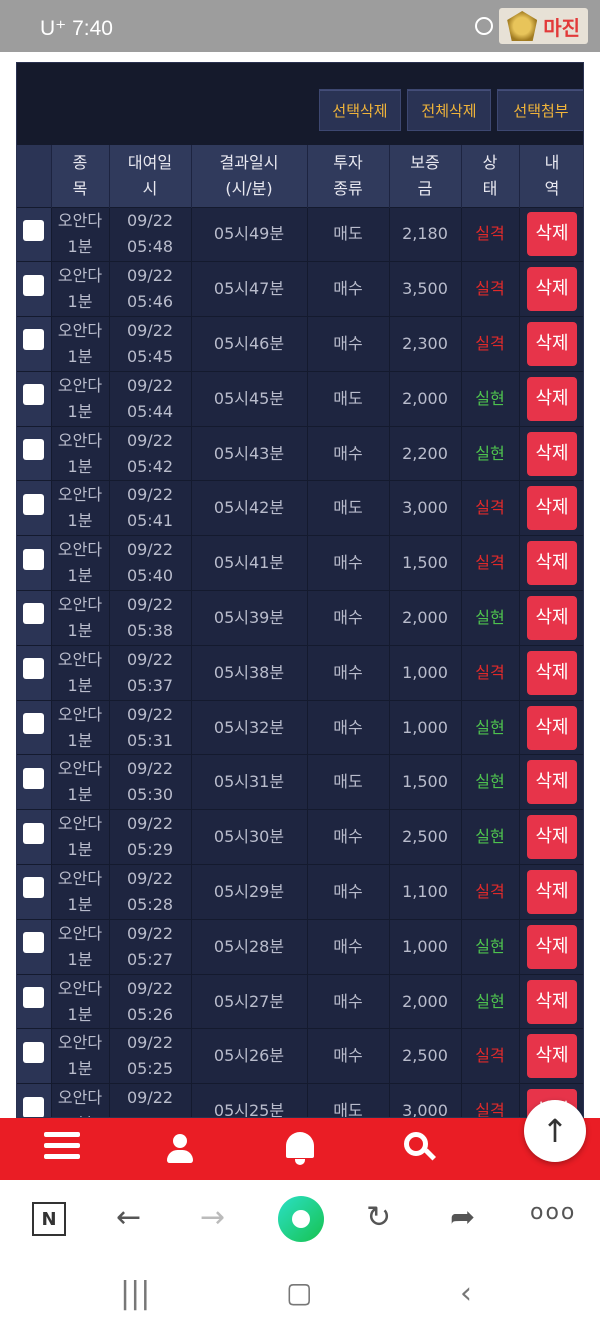  I want to click on user-icon, so click(180, 1149).